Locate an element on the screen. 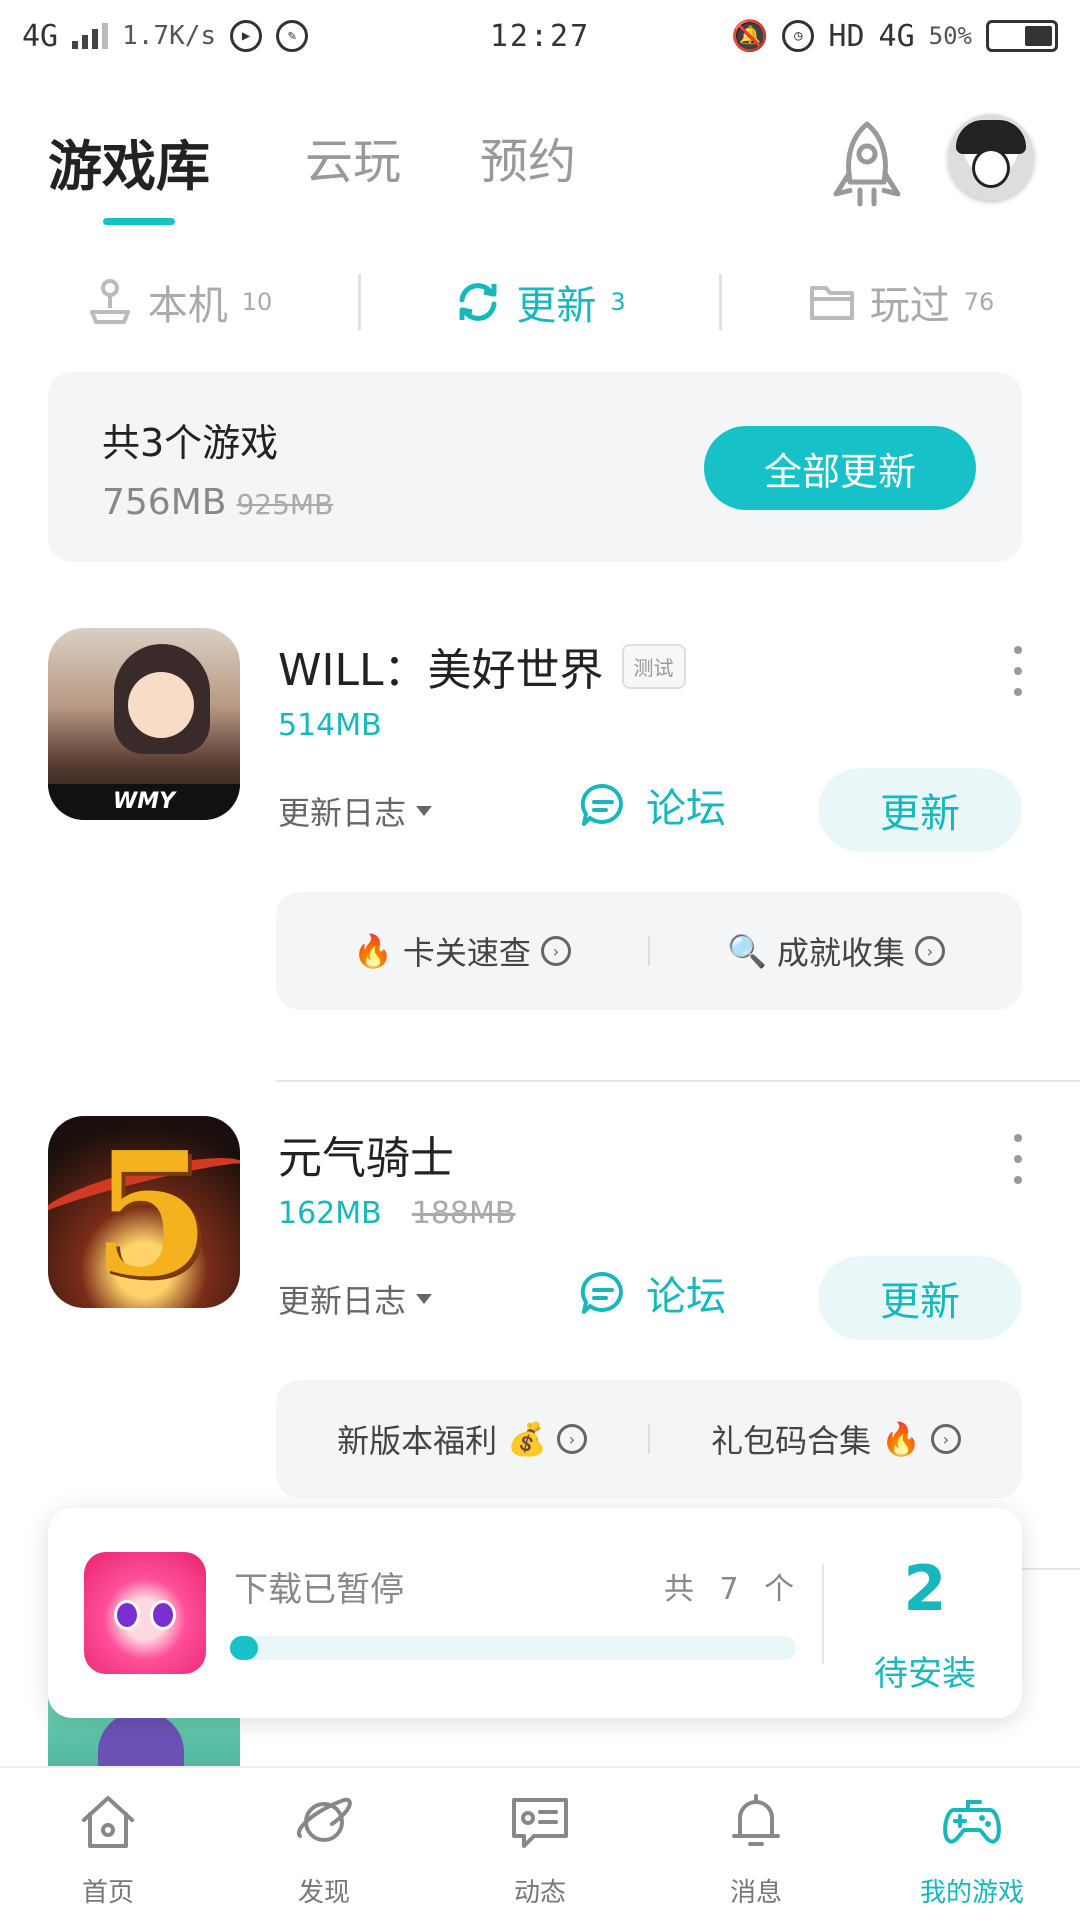  nav-label: 动态 is located at coordinates (539, 1893).